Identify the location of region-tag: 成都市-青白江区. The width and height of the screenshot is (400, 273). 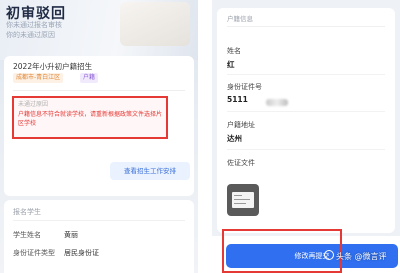
(38, 78).